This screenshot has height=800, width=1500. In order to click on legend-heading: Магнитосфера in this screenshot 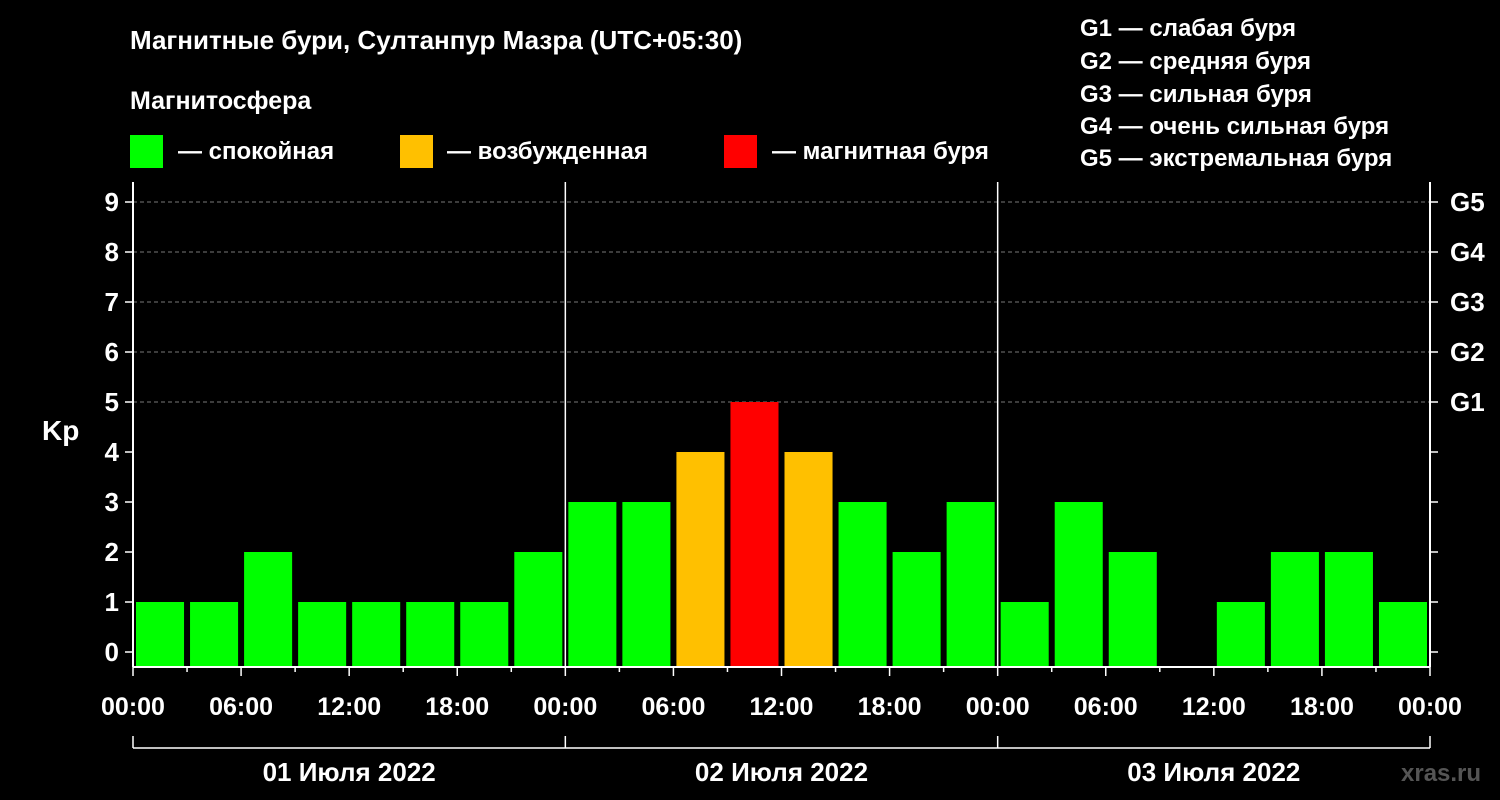, I will do `click(221, 101)`.